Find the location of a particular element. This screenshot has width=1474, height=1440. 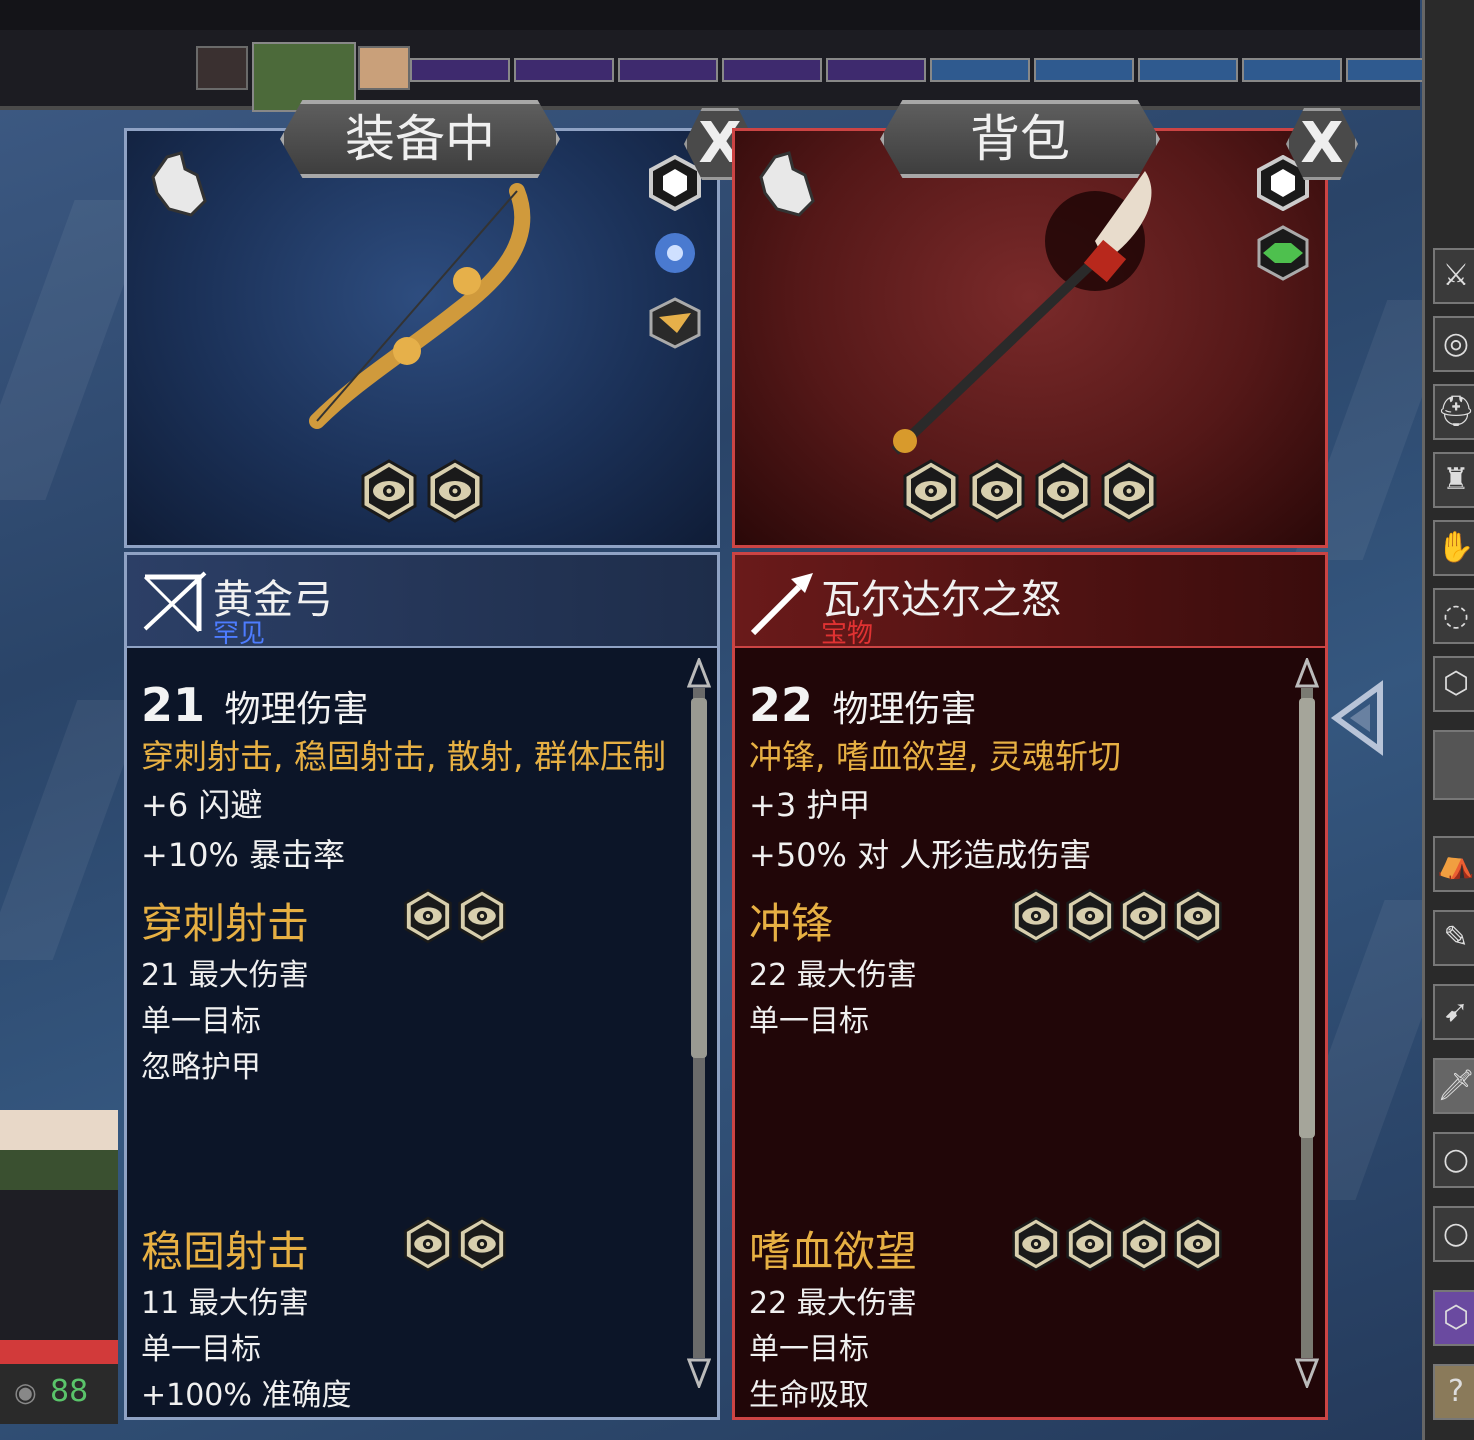

bow-type-icon is located at coordinates (175, 602).